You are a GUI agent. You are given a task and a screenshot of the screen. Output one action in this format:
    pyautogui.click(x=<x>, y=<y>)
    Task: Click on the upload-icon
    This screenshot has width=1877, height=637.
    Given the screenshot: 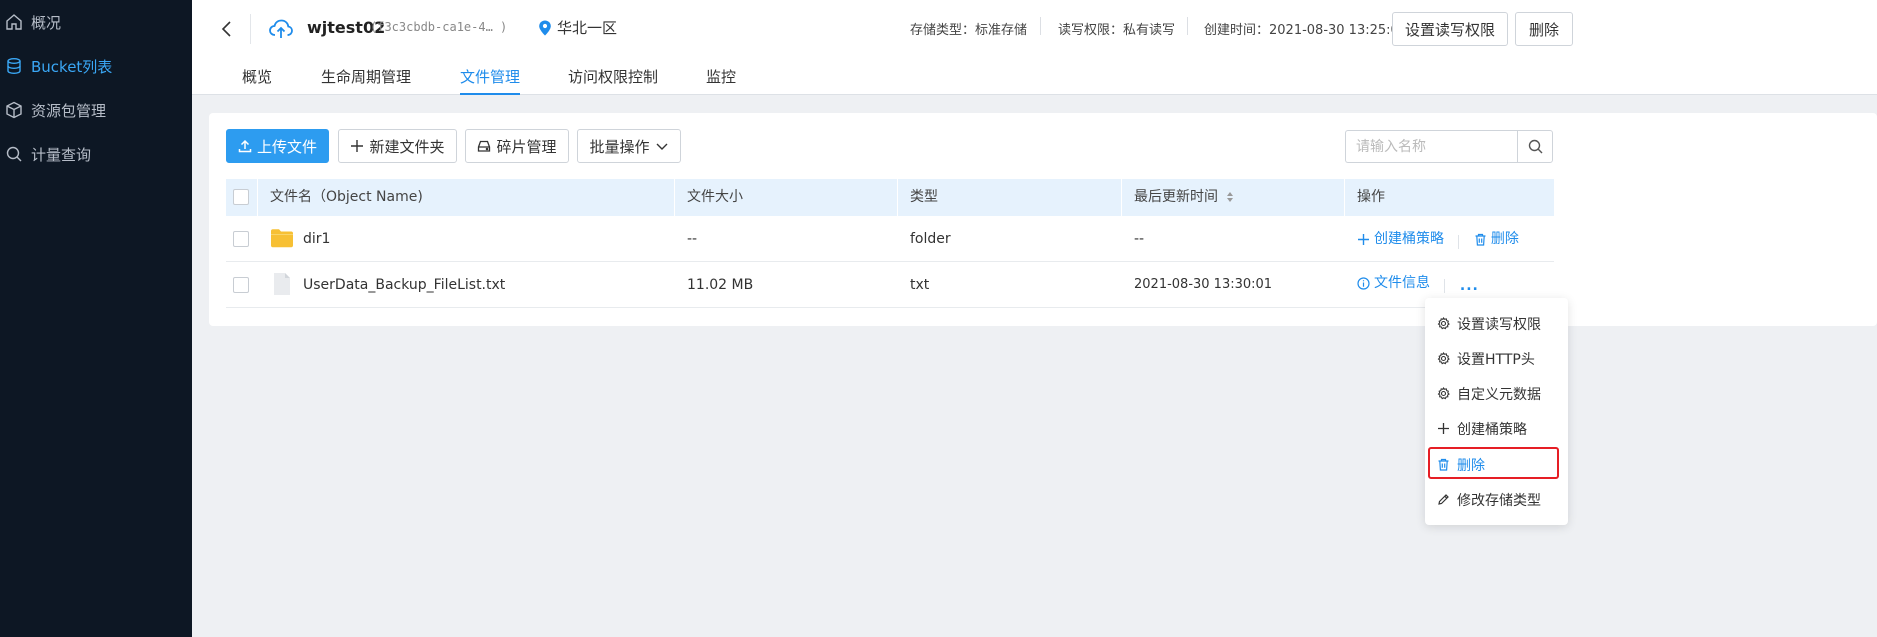 What is the action you would take?
    pyautogui.click(x=245, y=146)
    